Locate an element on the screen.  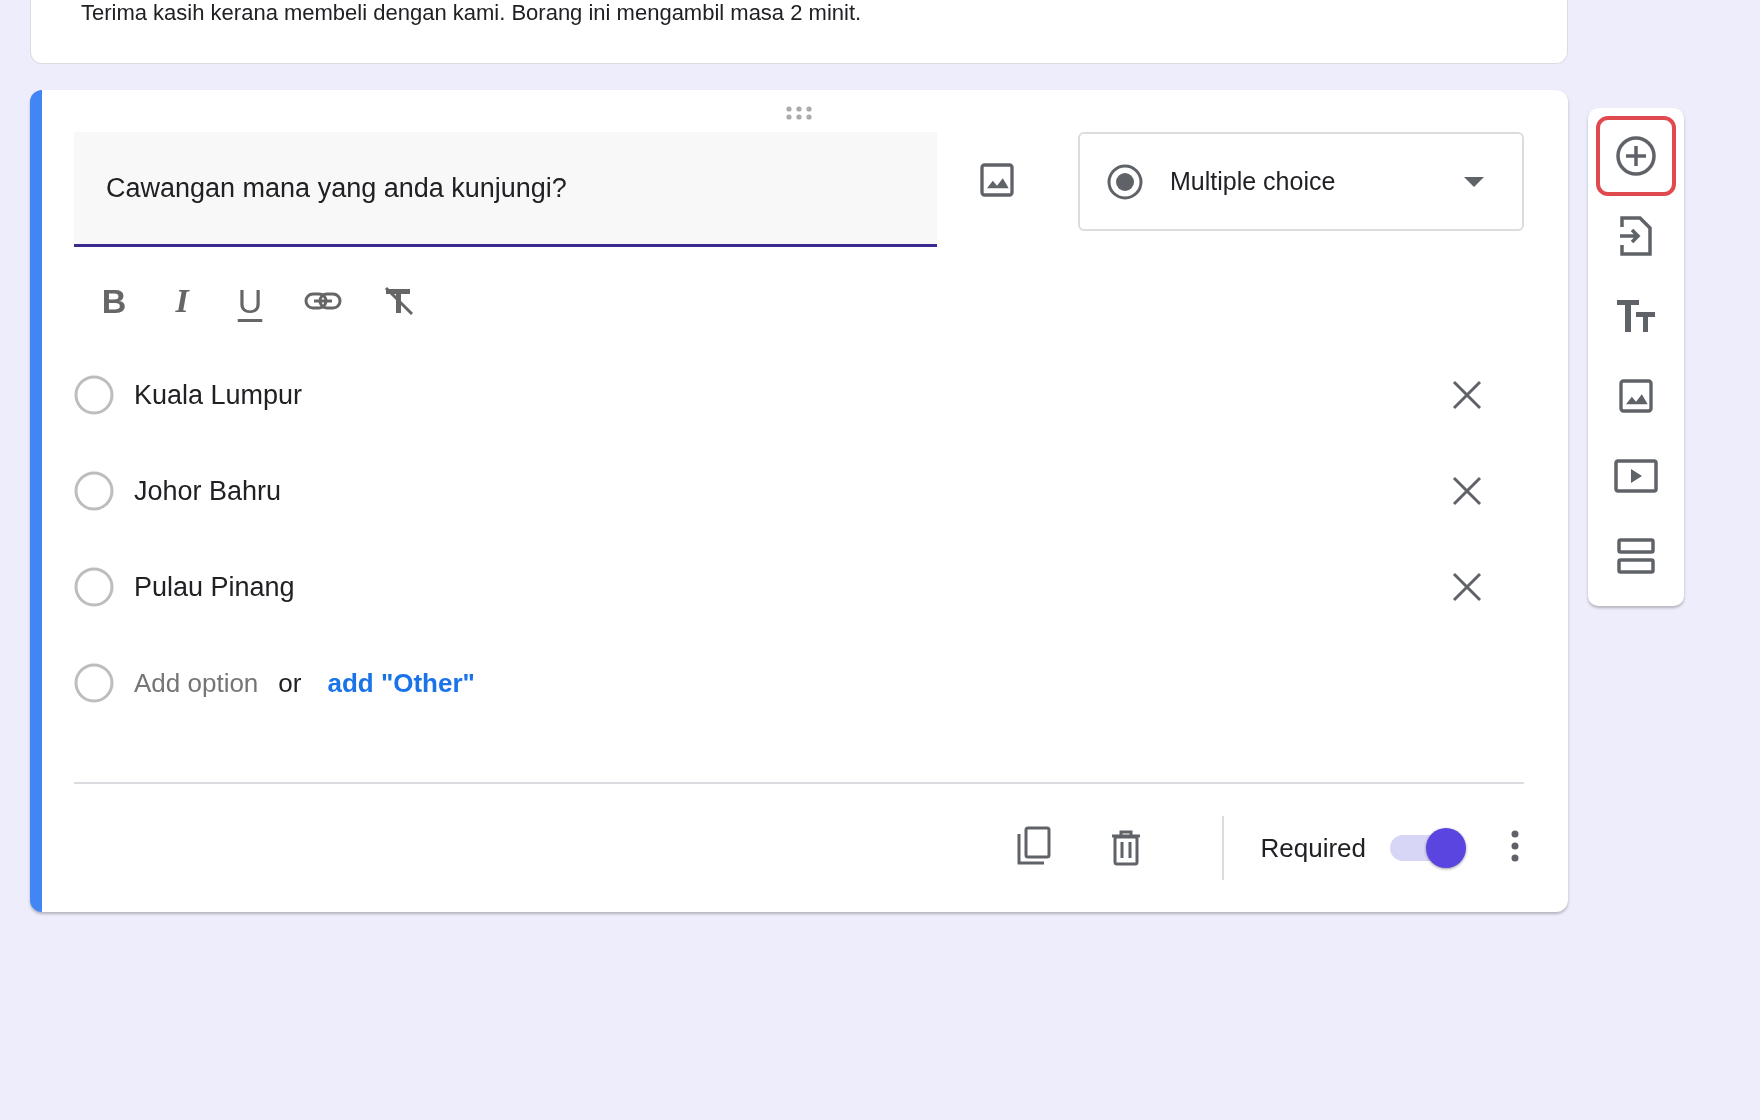
title-text-icon is located at coordinates (1636, 316).